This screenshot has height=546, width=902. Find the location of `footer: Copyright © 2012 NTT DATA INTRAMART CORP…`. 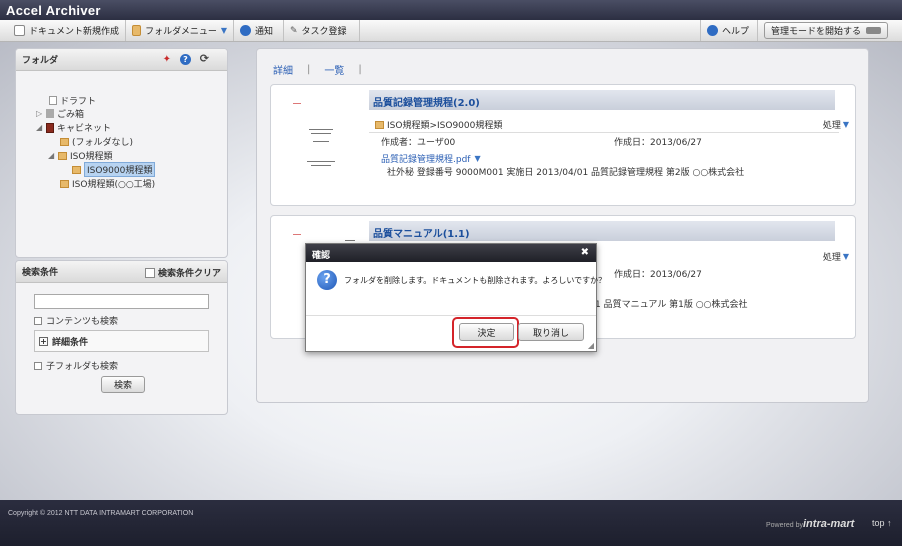

footer: Copyright © 2012 NTT DATA INTRAMART CORP… is located at coordinates (451, 523).